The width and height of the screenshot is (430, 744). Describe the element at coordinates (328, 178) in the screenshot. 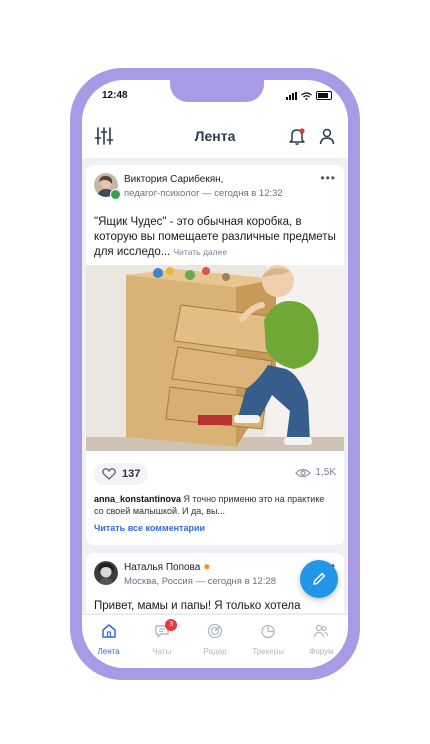

I see `more-options-icon: •••` at that location.